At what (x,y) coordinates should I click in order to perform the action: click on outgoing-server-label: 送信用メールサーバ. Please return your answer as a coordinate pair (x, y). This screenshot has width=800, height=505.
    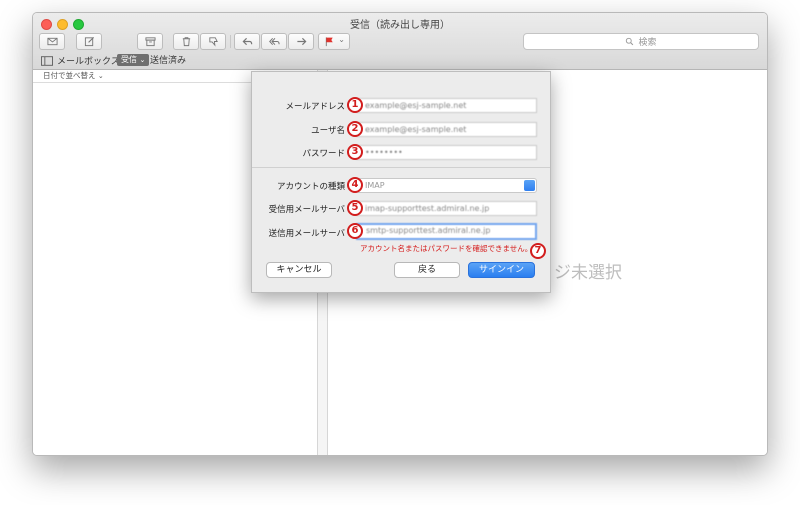
    Looking at the image, I should click on (306, 234).